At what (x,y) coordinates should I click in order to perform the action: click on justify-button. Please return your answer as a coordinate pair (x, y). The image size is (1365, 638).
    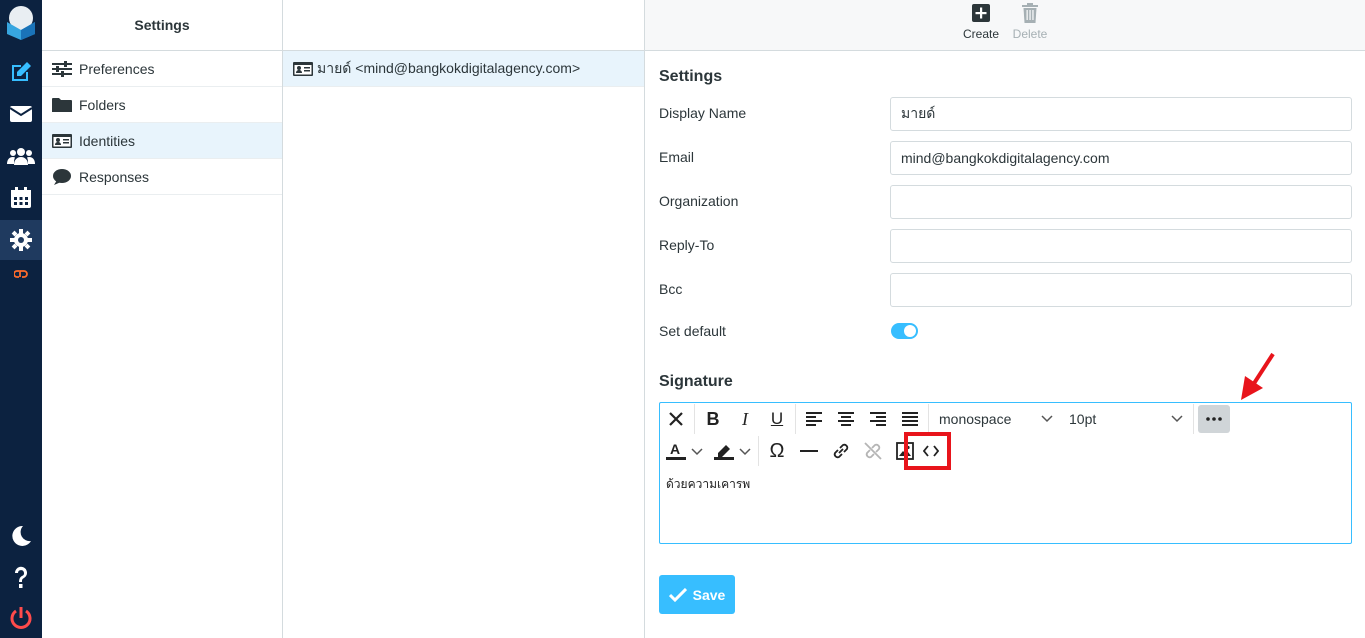
    Looking at the image, I should click on (910, 419).